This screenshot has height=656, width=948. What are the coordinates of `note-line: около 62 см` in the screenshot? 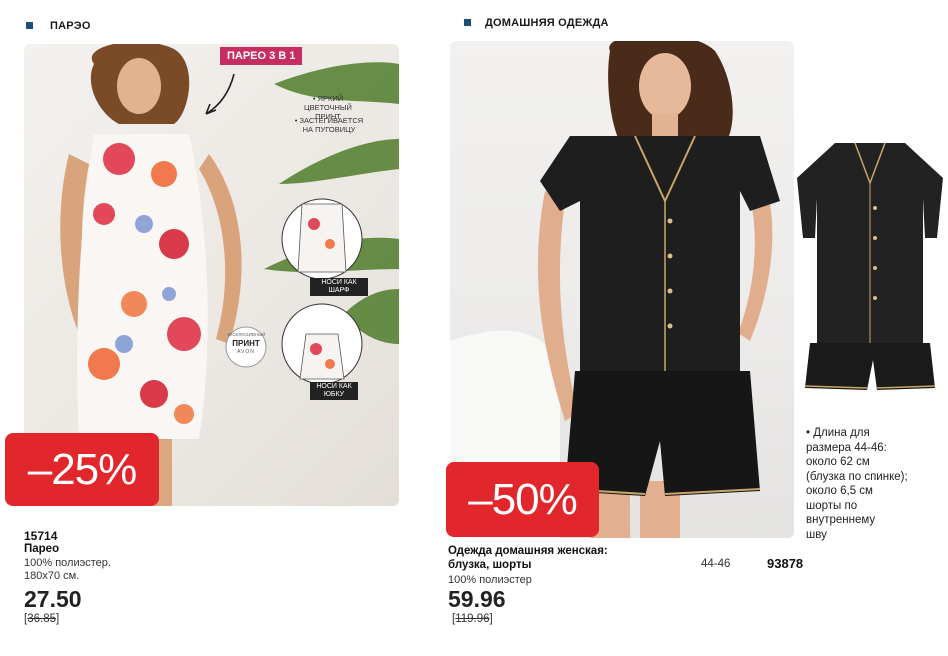 It's located at (838, 462).